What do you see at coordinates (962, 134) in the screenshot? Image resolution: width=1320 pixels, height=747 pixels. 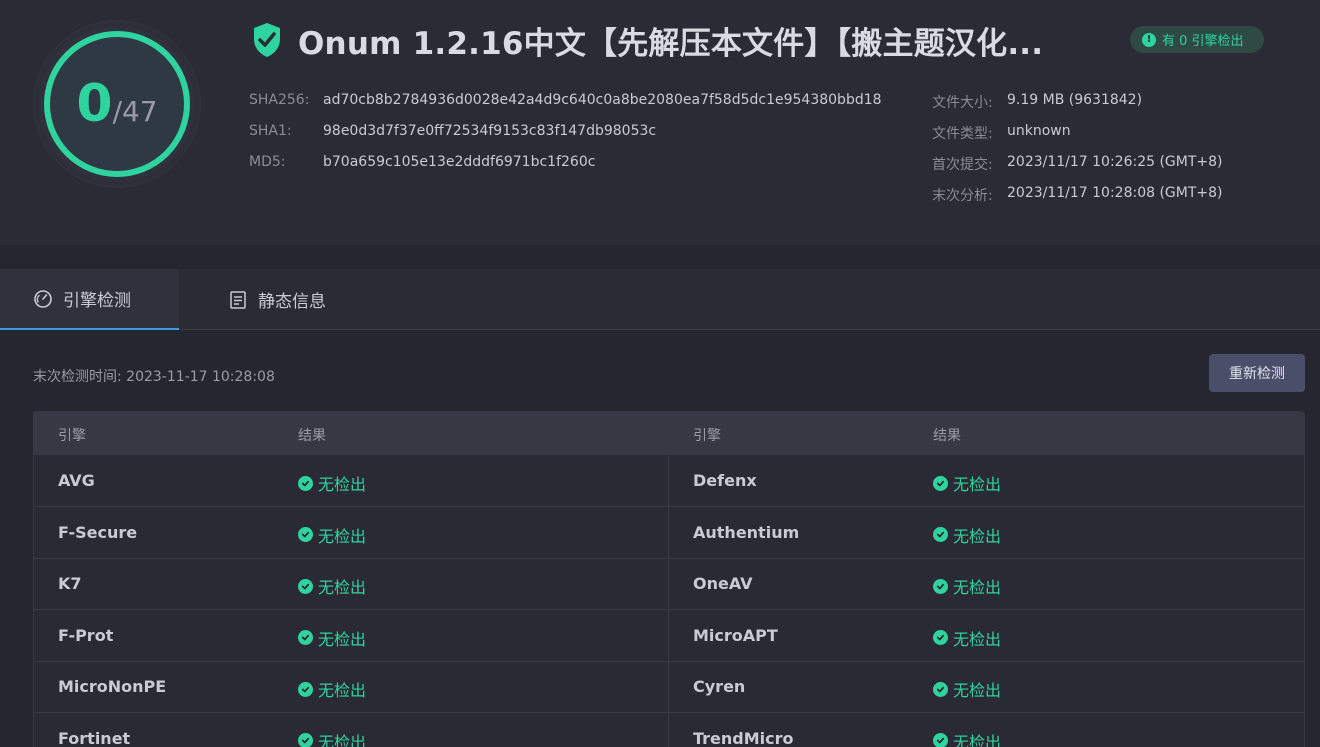 I see `meta-label: 文件类型:` at bounding box center [962, 134].